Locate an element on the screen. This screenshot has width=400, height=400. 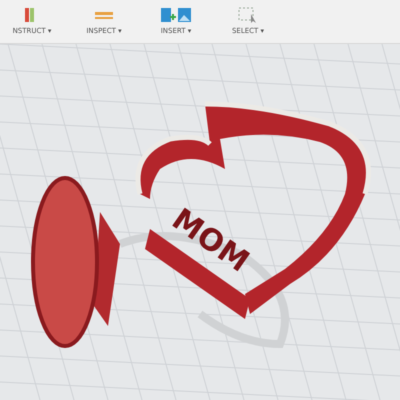
select-box-icon is located at coordinates (248, 15).